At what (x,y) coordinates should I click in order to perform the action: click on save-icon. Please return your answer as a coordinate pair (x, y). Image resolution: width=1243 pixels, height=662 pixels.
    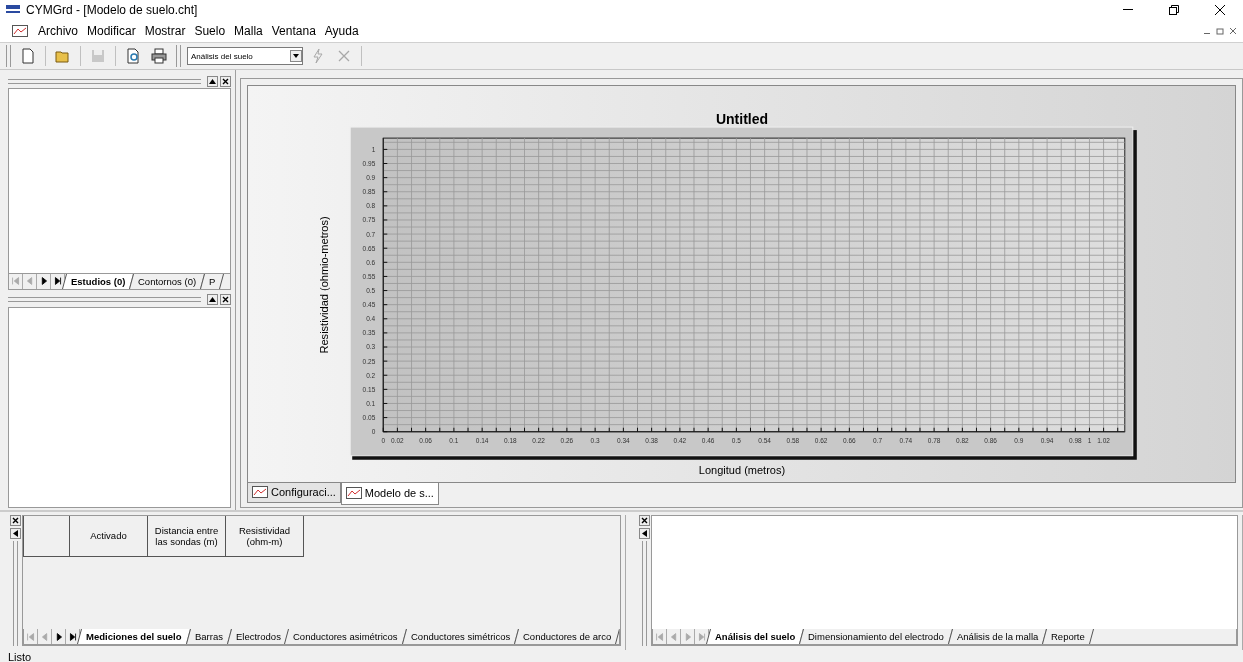
    Looking at the image, I should click on (98, 56).